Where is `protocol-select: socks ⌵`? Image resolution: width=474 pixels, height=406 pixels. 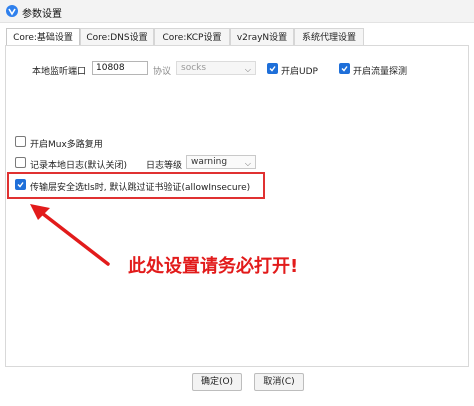
protocol-select: socks ⌵ is located at coordinates (216, 68).